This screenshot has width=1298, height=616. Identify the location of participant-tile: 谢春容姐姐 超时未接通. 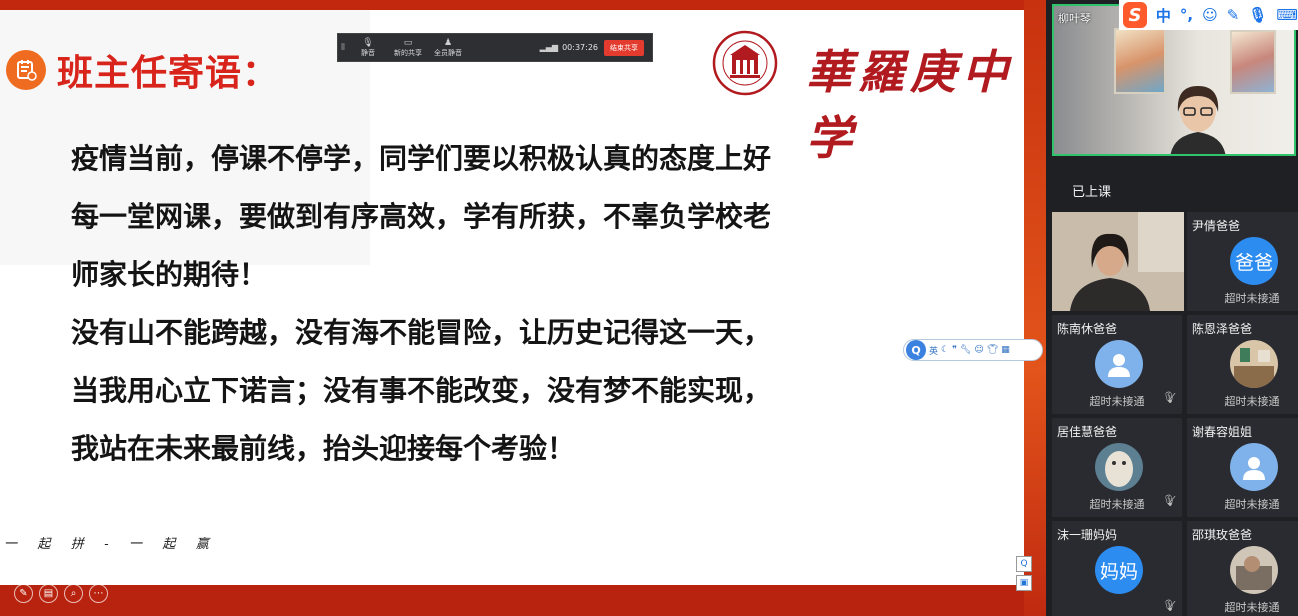
(1242, 467).